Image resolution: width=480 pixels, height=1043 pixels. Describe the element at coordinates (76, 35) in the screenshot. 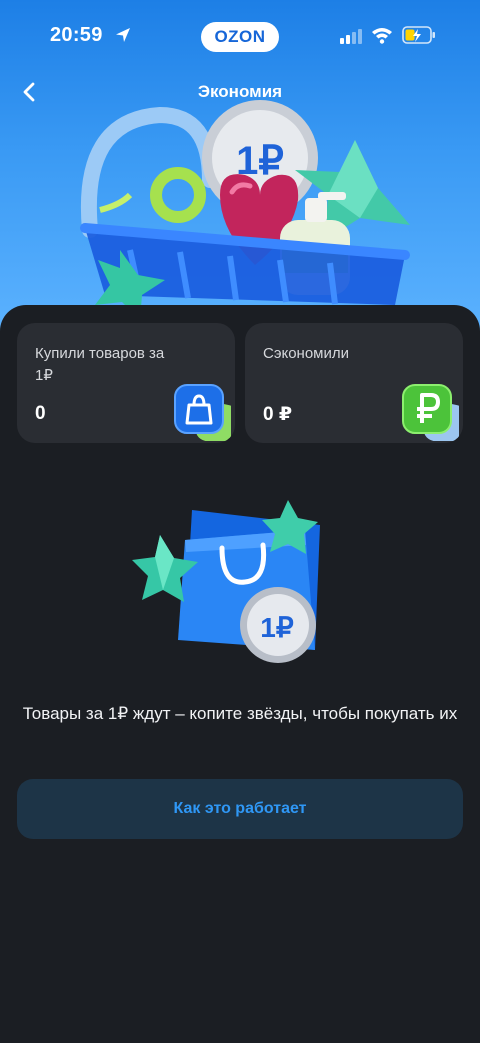

I see `status-time: 20:59` at that location.